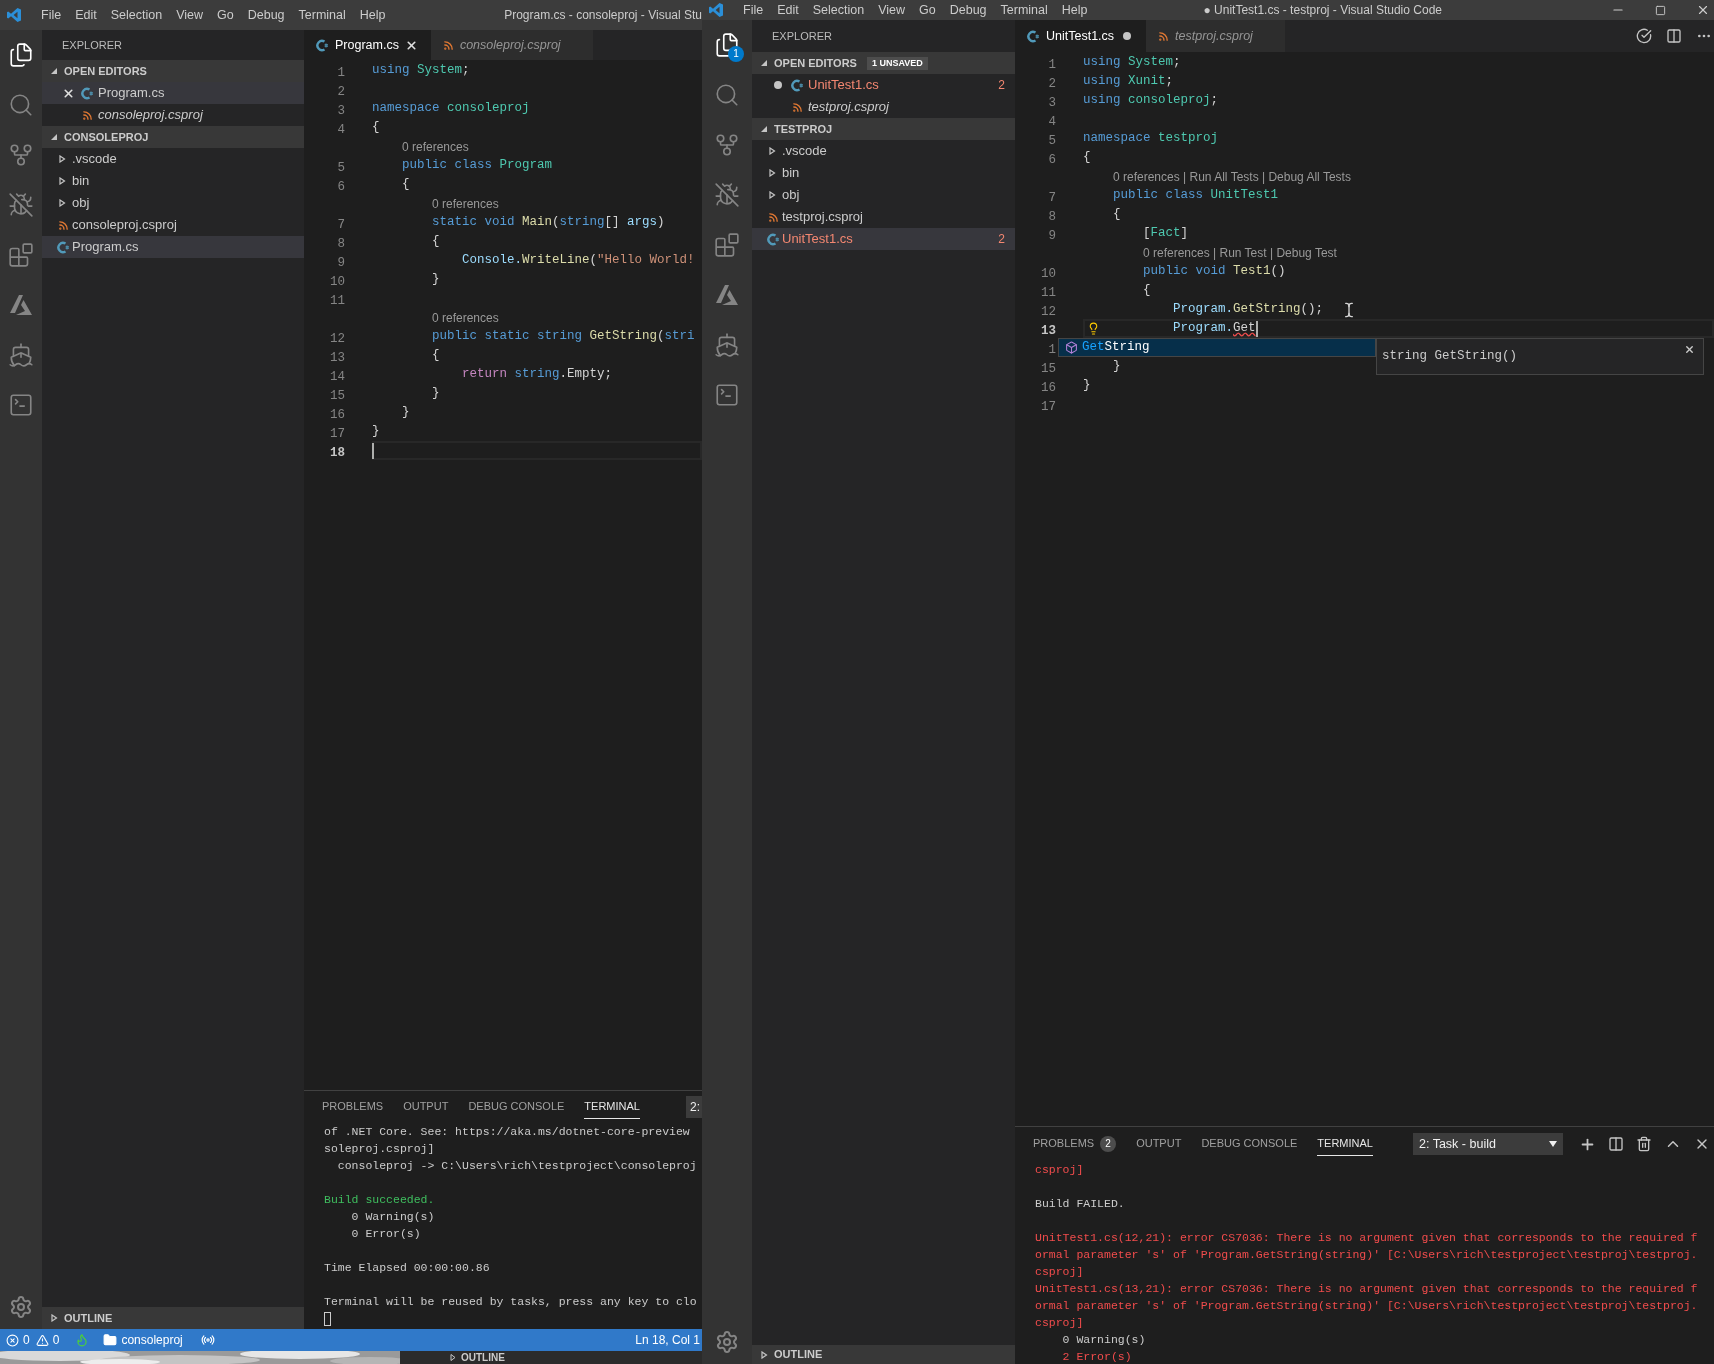  What do you see at coordinates (1215, 36) in the screenshot?
I see `editor-tab: testproj.csproj` at bounding box center [1215, 36].